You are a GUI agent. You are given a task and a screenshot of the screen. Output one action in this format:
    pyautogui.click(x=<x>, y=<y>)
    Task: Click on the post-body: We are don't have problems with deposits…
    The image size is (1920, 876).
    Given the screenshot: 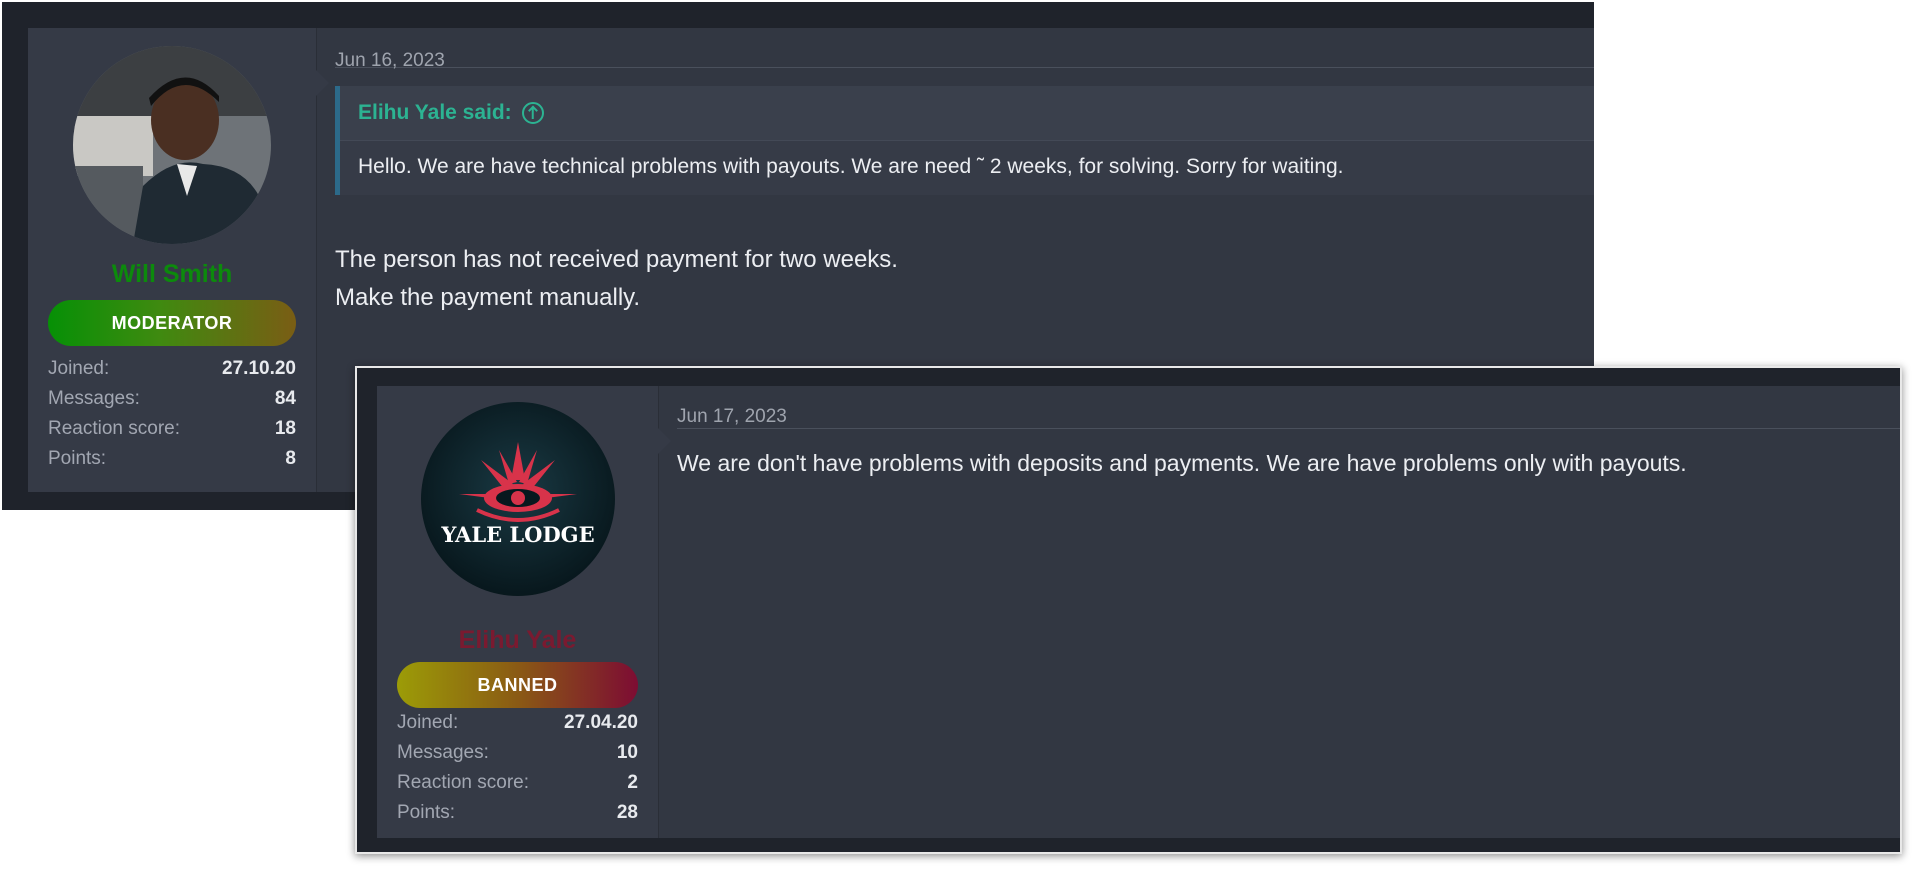 What is the action you would take?
    pyautogui.click(x=1288, y=463)
    